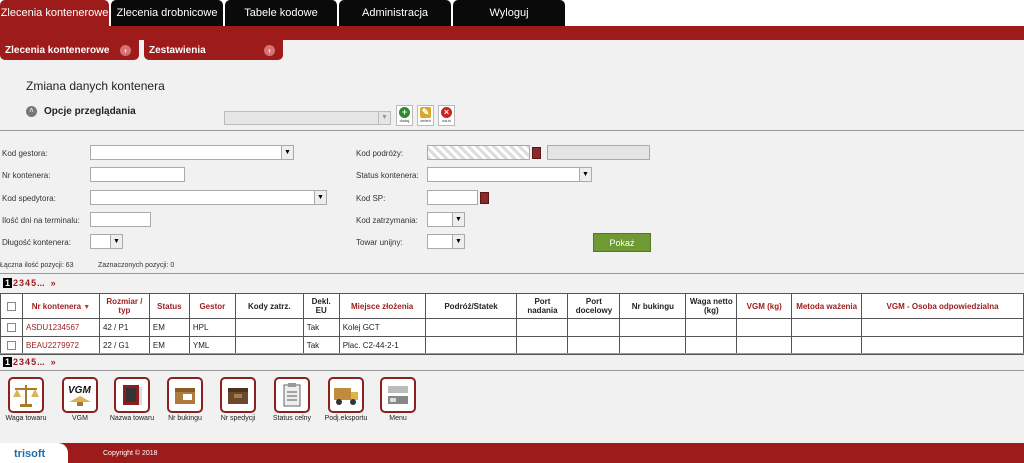 The height and width of the screenshot is (463, 1024). I want to click on menu-icon, so click(398, 395).